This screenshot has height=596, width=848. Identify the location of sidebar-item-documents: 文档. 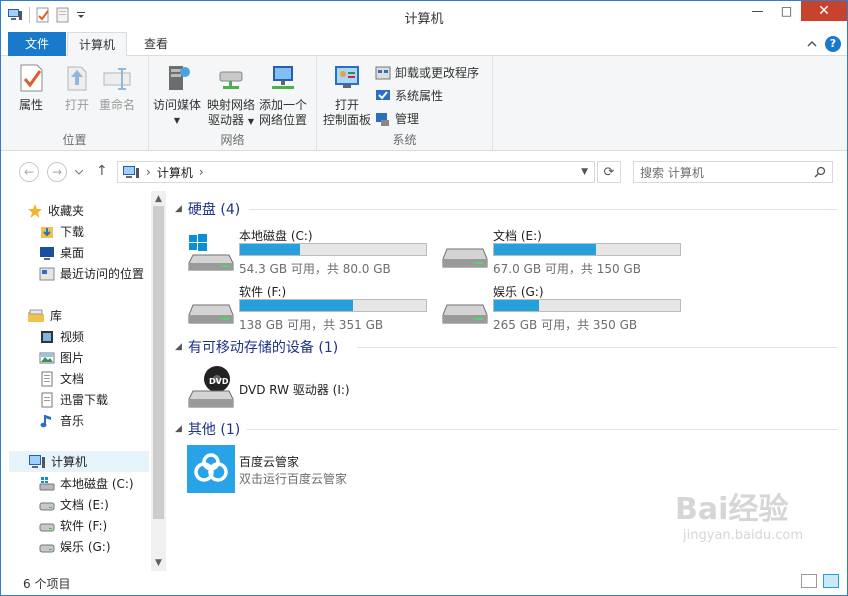
(61, 378).